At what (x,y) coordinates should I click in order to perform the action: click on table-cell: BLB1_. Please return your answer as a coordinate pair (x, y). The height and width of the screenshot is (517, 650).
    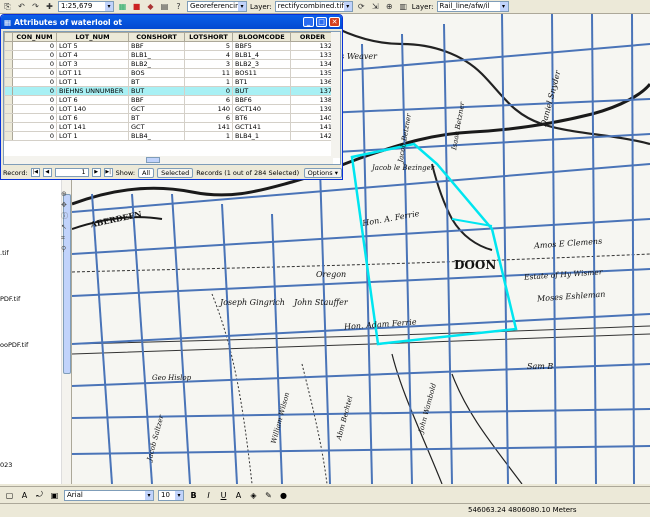
    Looking at the image, I should click on (156, 55).